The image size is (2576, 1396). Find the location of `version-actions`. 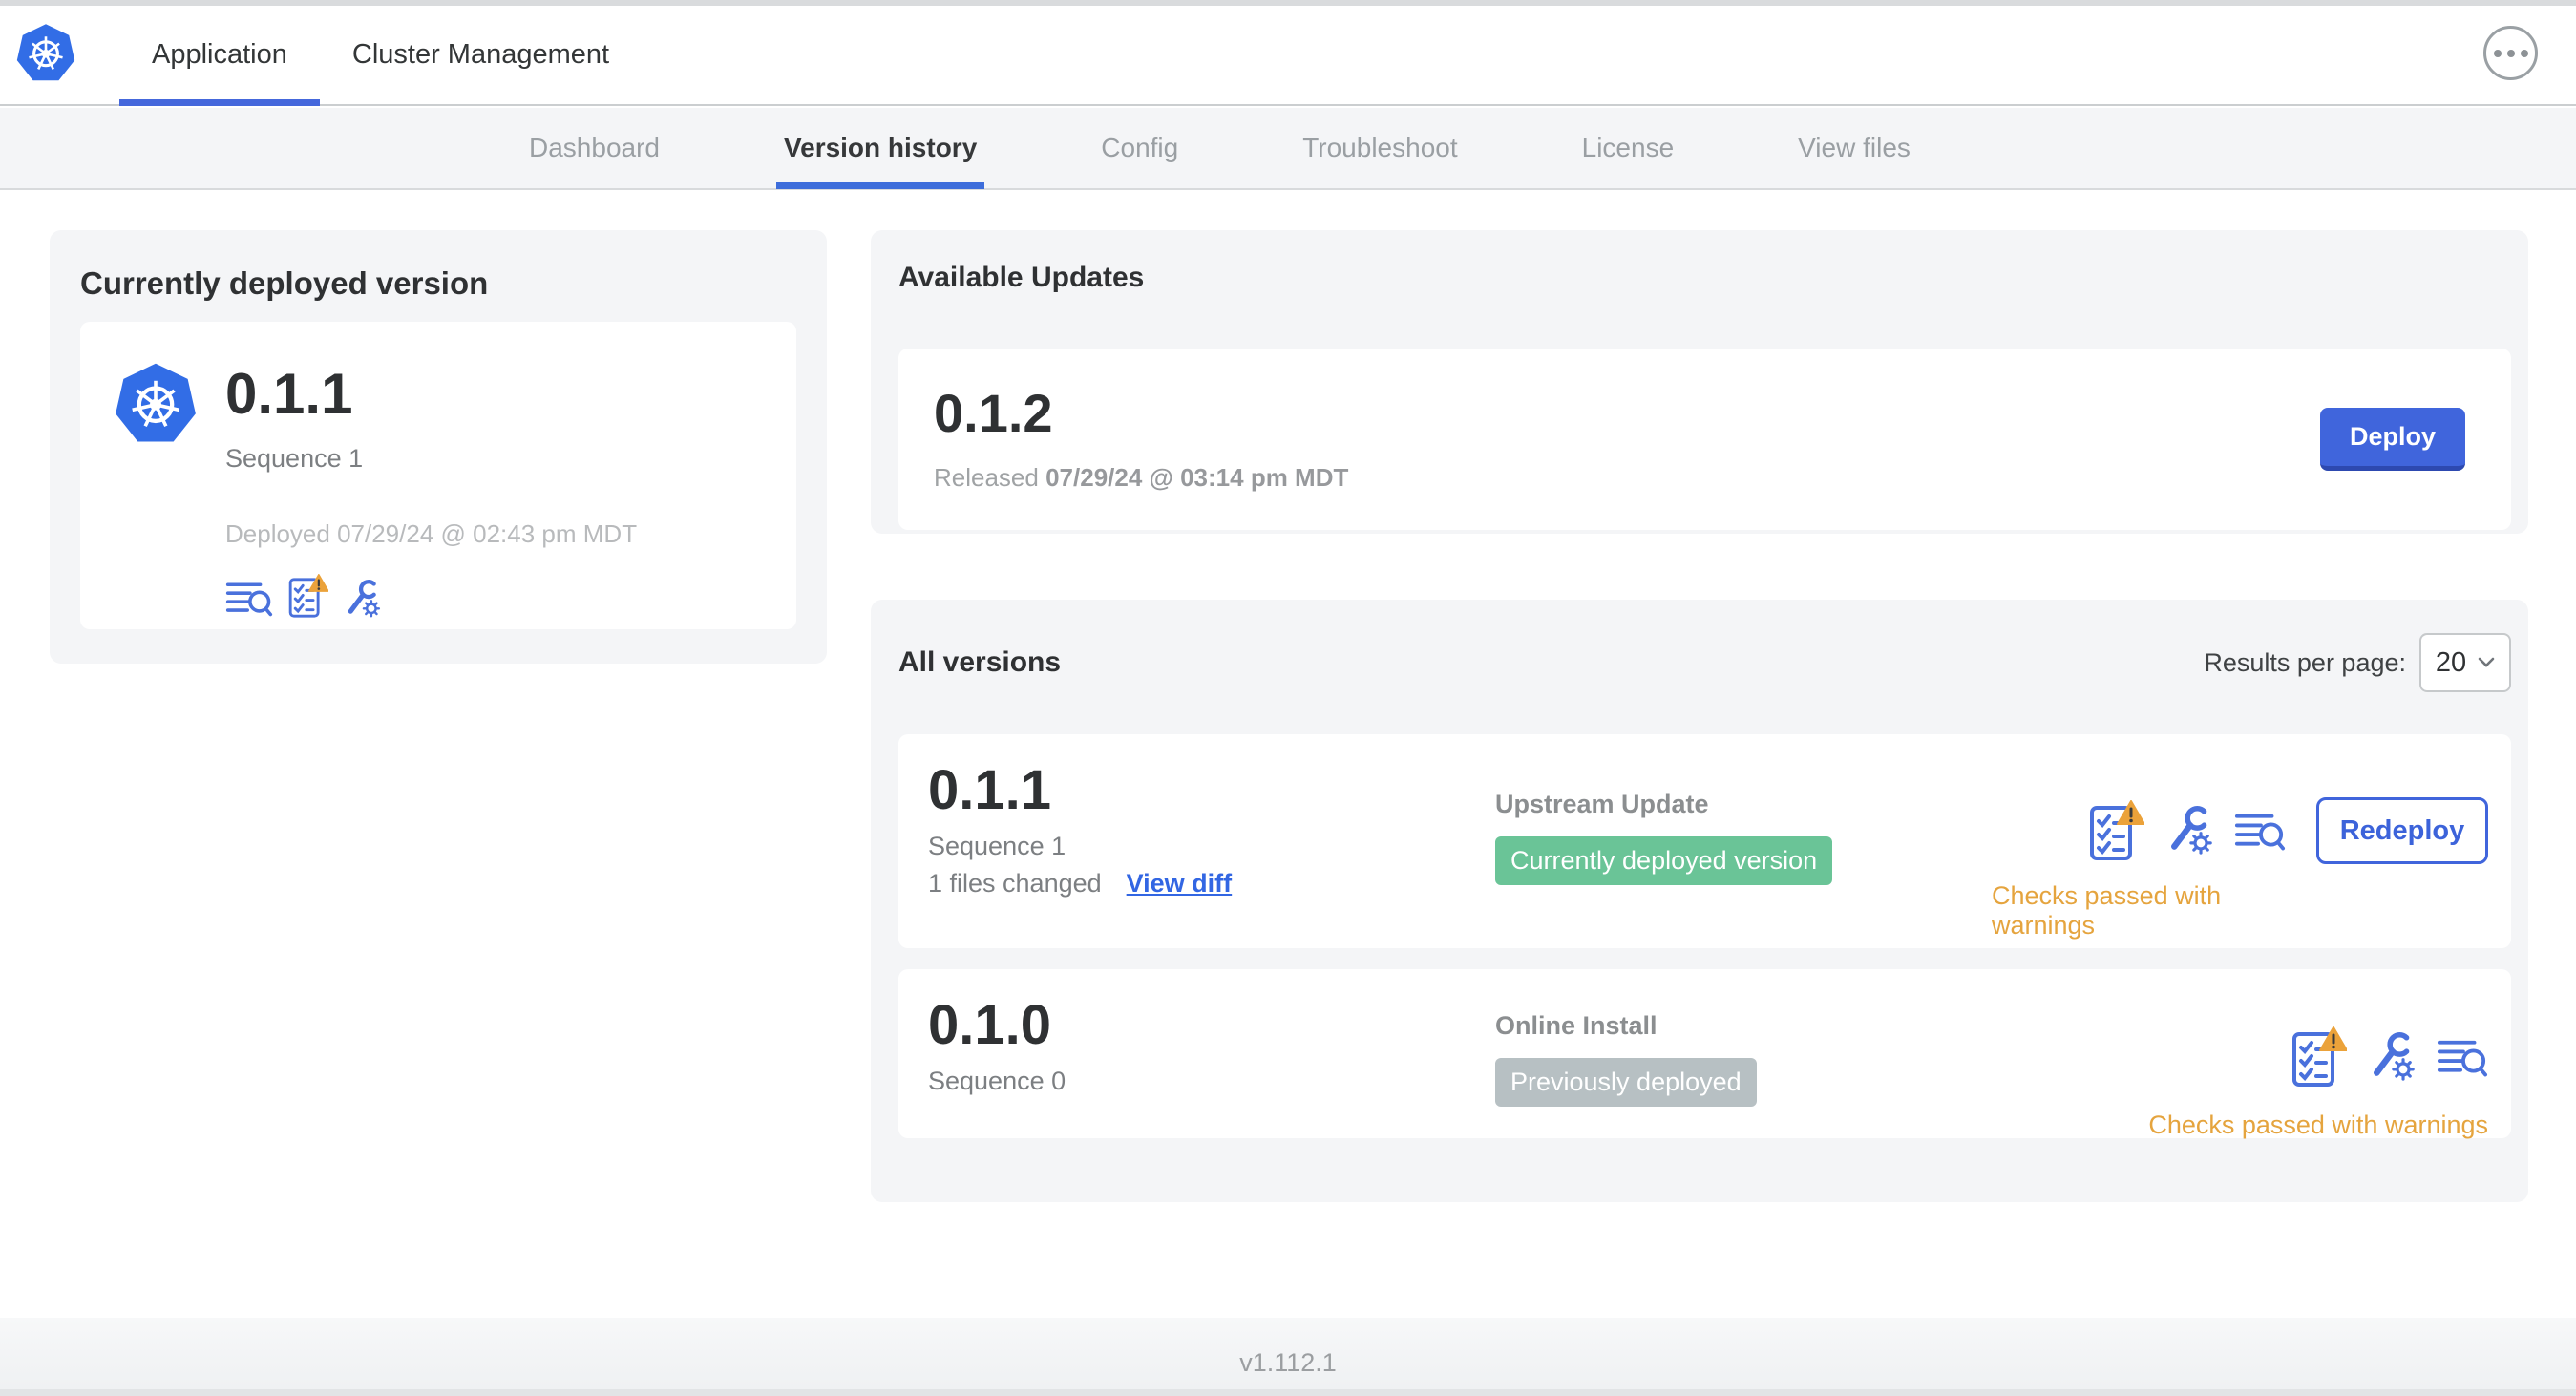

version-actions is located at coordinates (2389, 1057).